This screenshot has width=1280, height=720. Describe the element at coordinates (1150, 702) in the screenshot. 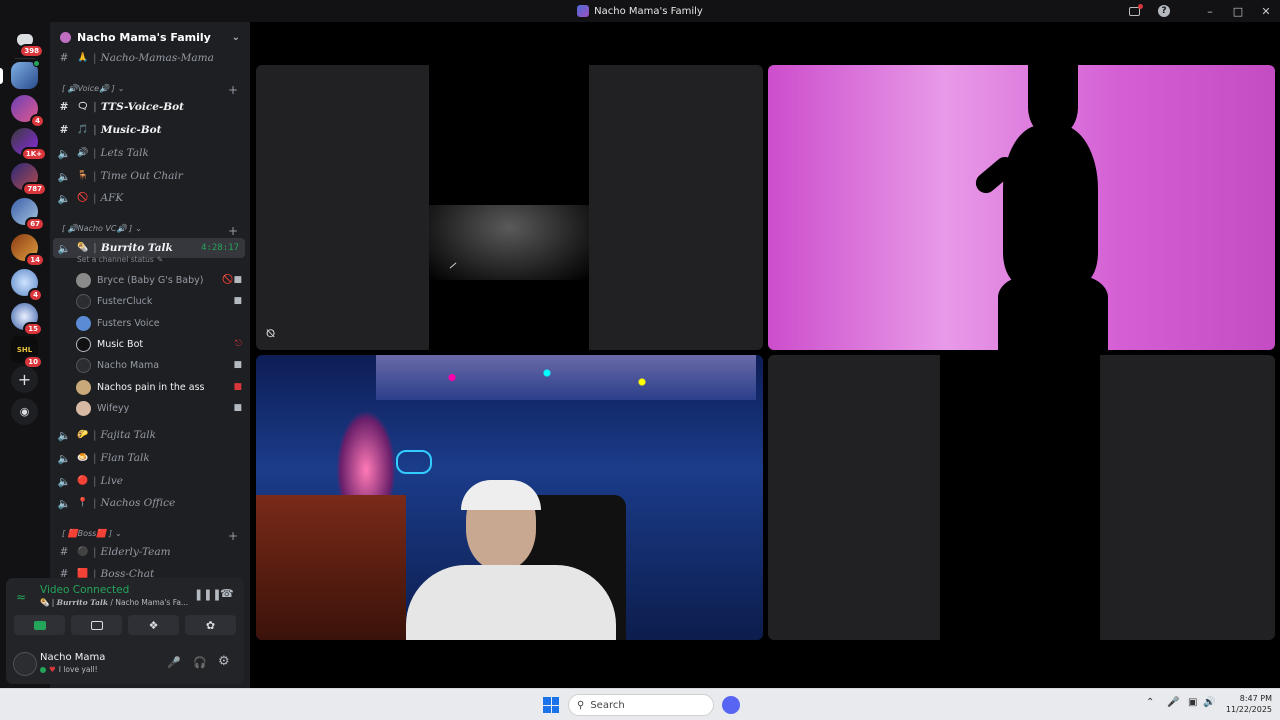

I see `tray-chevron-icon: ⌃` at that location.